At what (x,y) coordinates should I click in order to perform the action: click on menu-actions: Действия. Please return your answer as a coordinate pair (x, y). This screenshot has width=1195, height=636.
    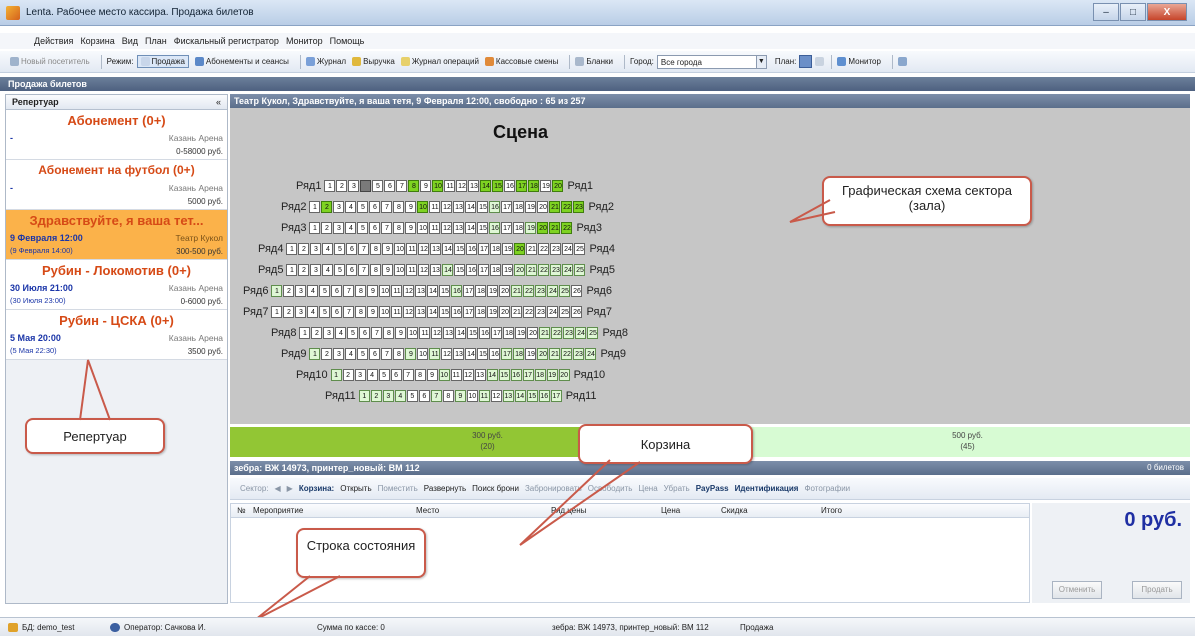
    Looking at the image, I should click on (53, 41).